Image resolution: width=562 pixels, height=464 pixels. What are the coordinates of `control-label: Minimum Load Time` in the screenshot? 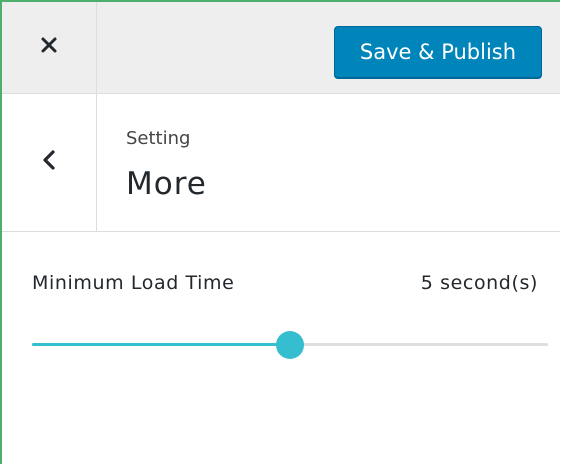 It's located at (133, 283).